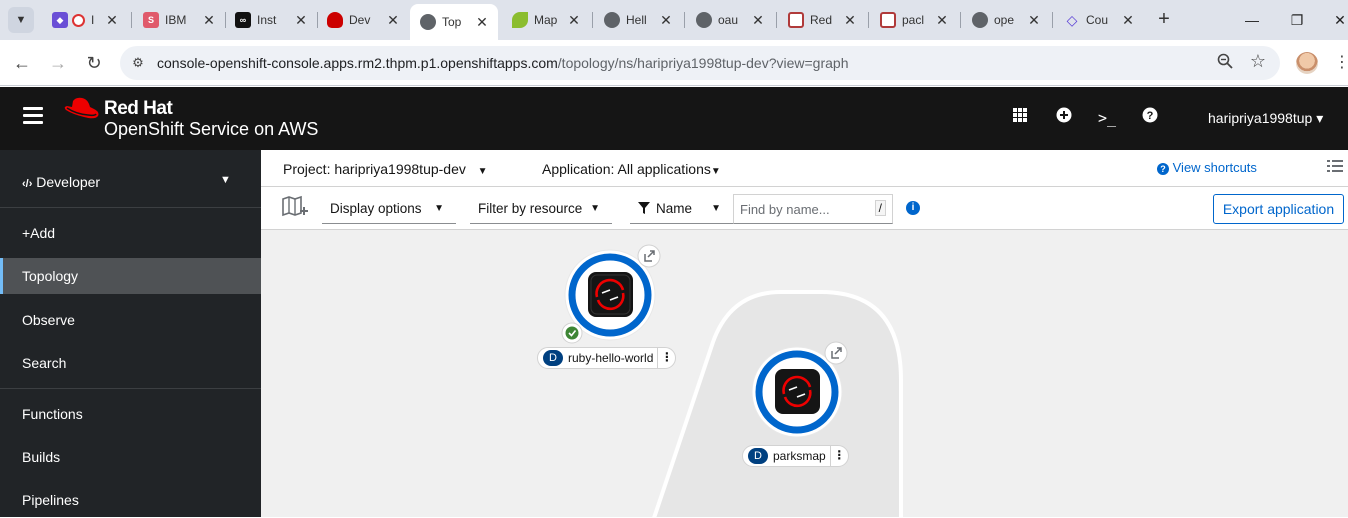 The image size is (1348, 518). What do you see at coordinates (644, 209) in the screenshot?
I see `filter-icon` at bounding box center [644, 209].